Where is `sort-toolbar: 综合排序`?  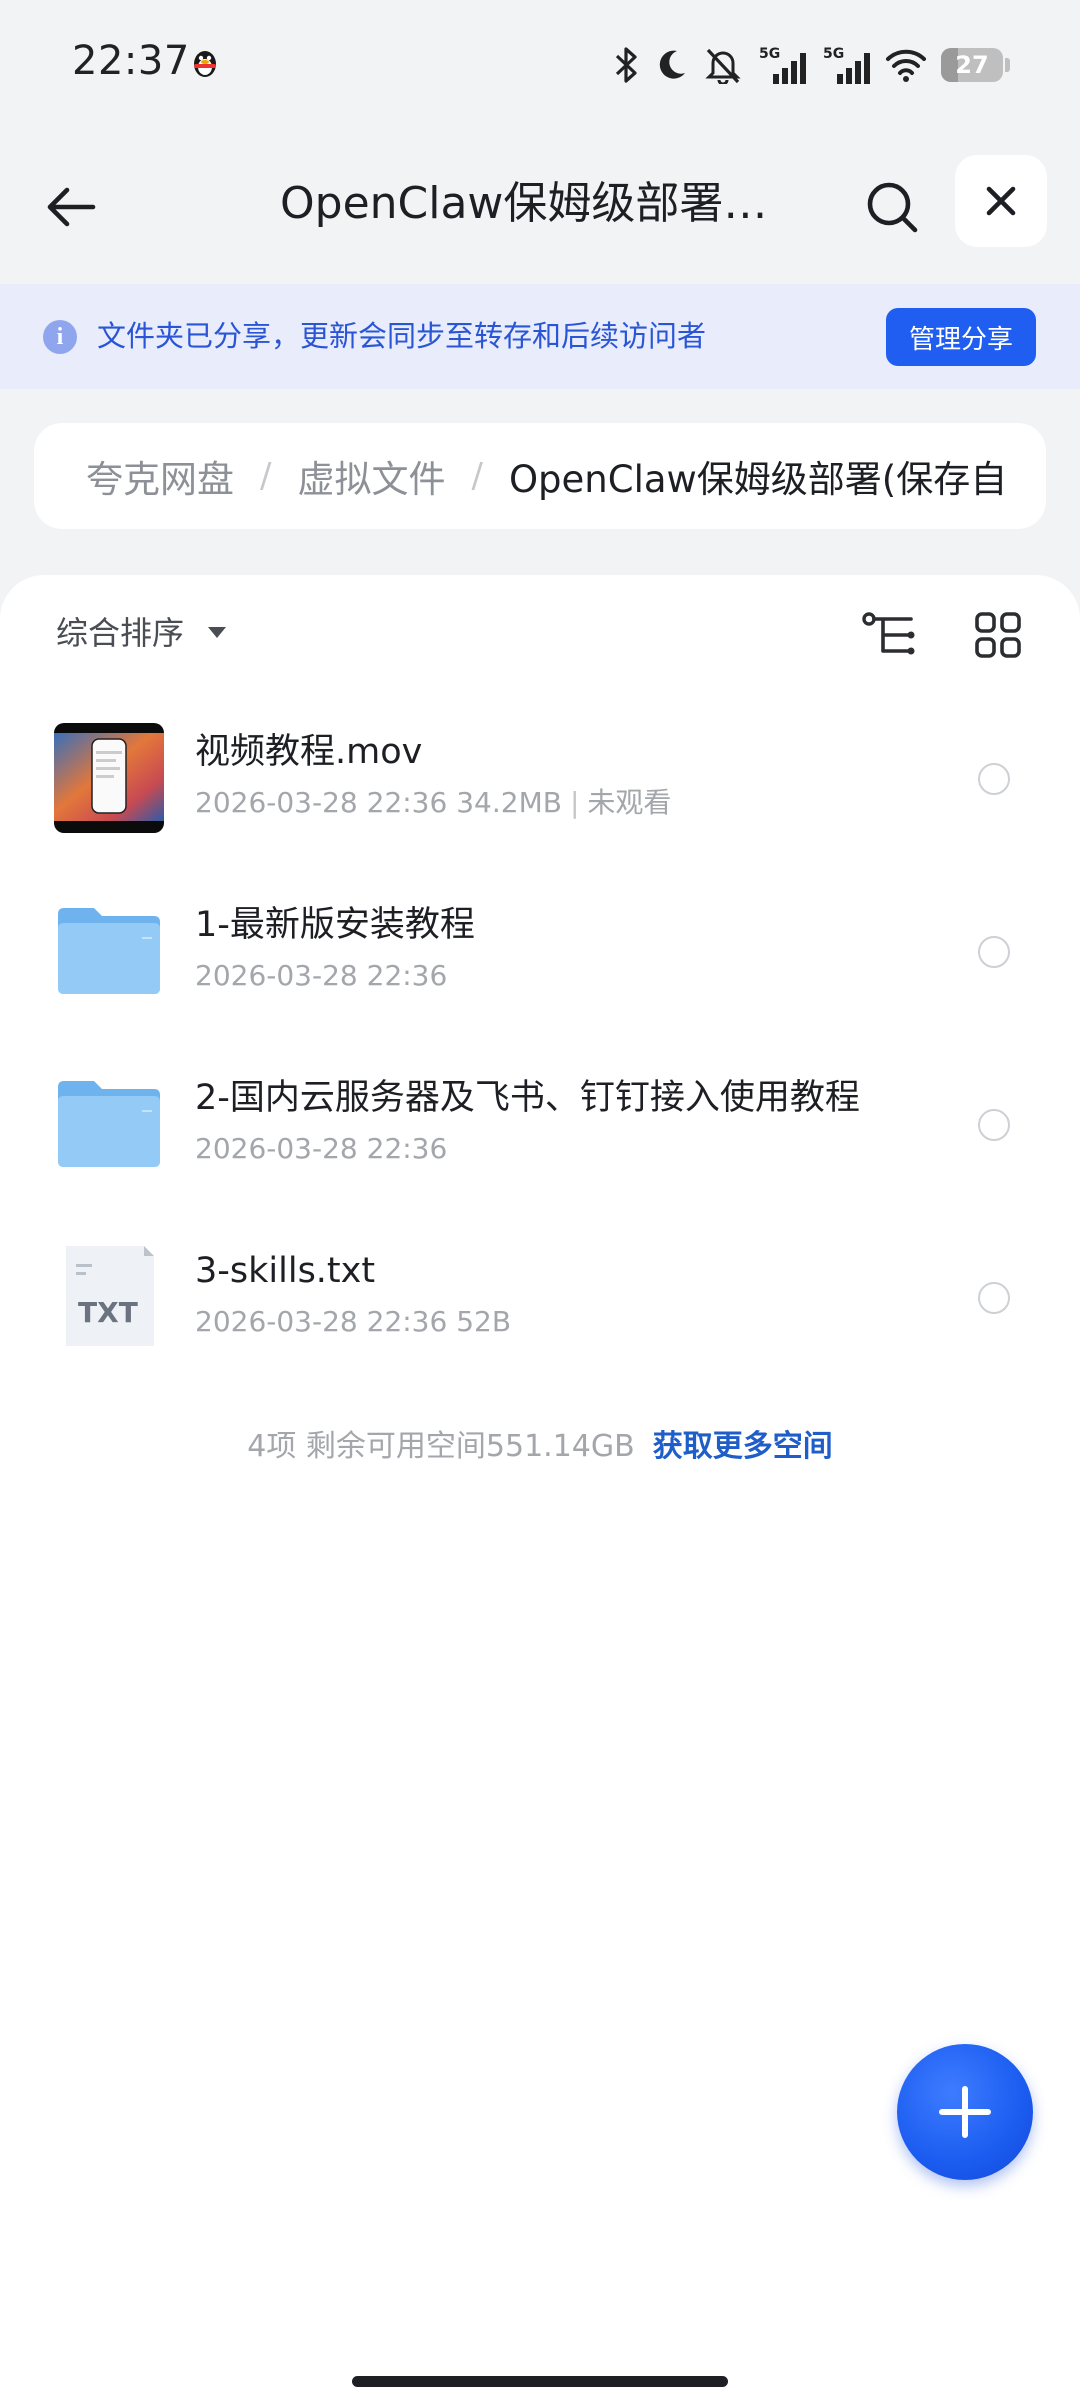
sort-toolbar: 综合排序 is located at coordinates (540, 630).